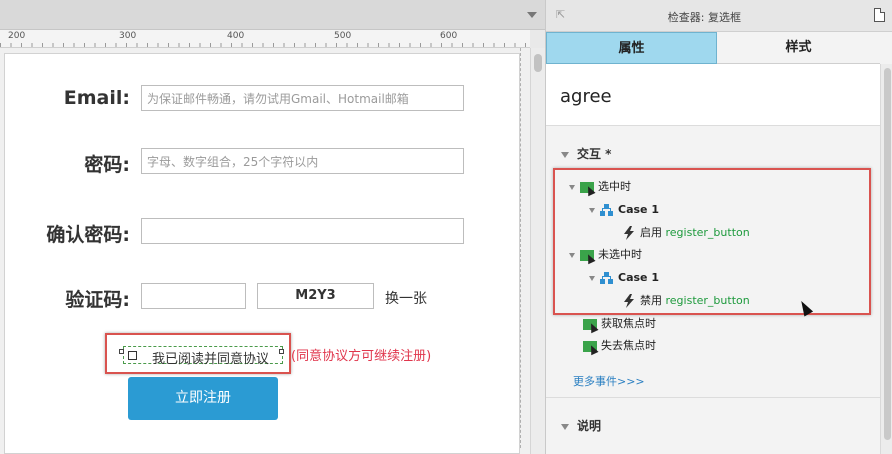 Image resolution: width=892 pixels, height=454 pixels. What do you see at coordinates (520, 248) in the screenshot?
I see `page-boundary-guide` at bounding box center [520, 248].